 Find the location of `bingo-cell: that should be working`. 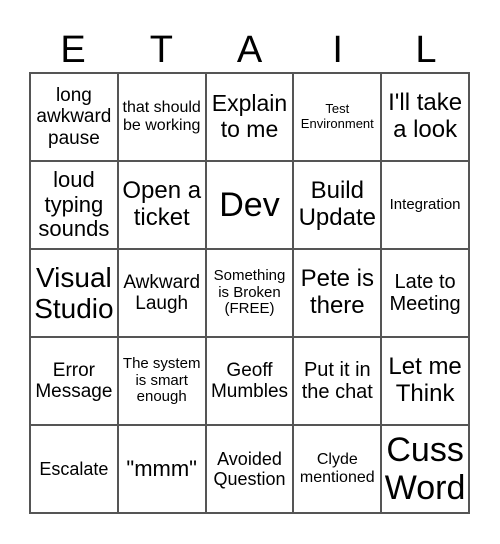

bingo-cell: that should be working is located at coordinates (161, 117).